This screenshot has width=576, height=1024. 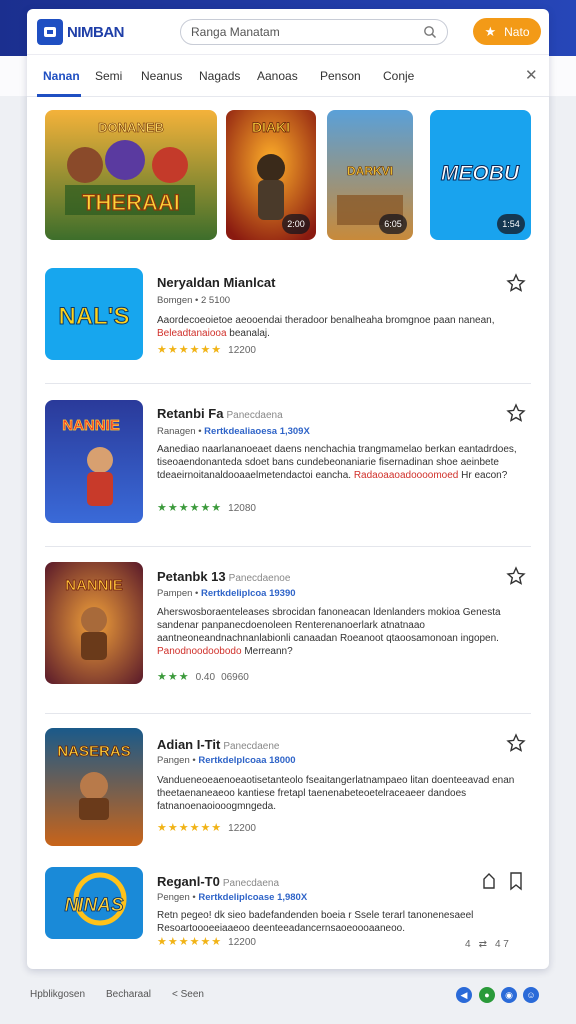 What do you see at coordinates (131, 127) in the screenshot?
I see `banner-top-caption: DONANEB` at bounding box center [131, 127].